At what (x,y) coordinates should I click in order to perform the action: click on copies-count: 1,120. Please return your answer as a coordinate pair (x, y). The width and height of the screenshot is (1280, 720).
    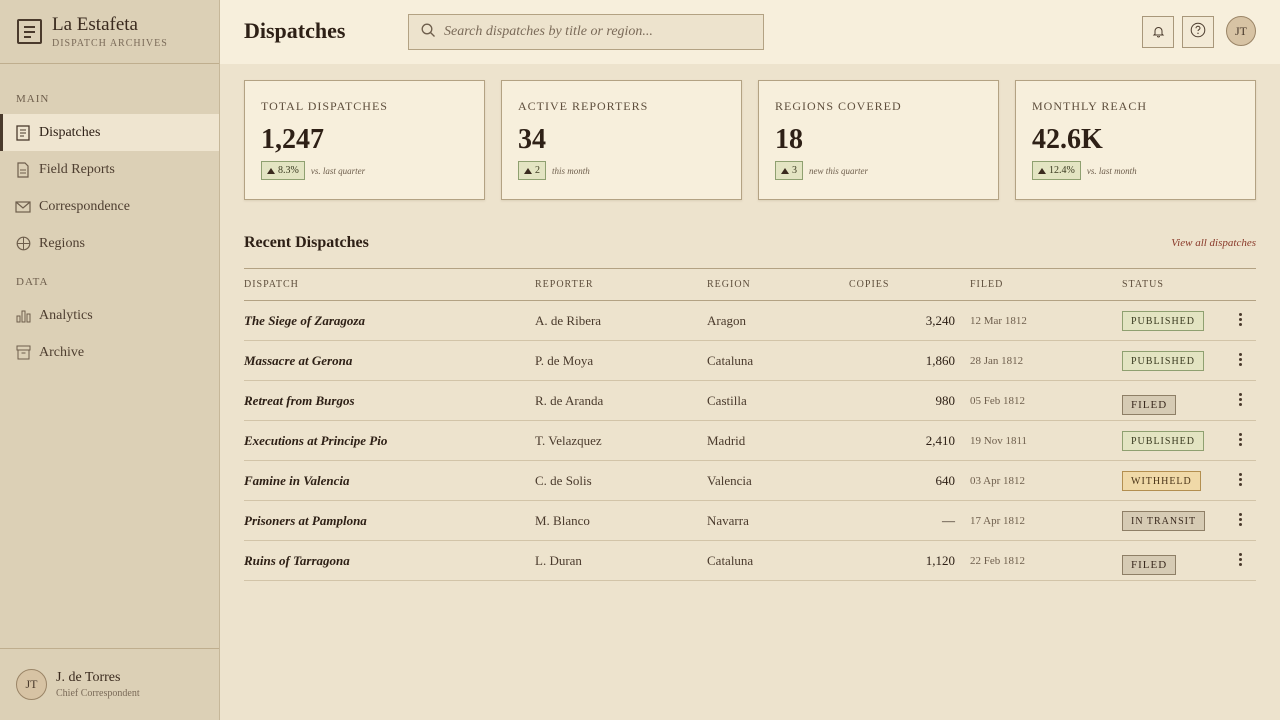
    Looking at the image, I should click on (940, 560).